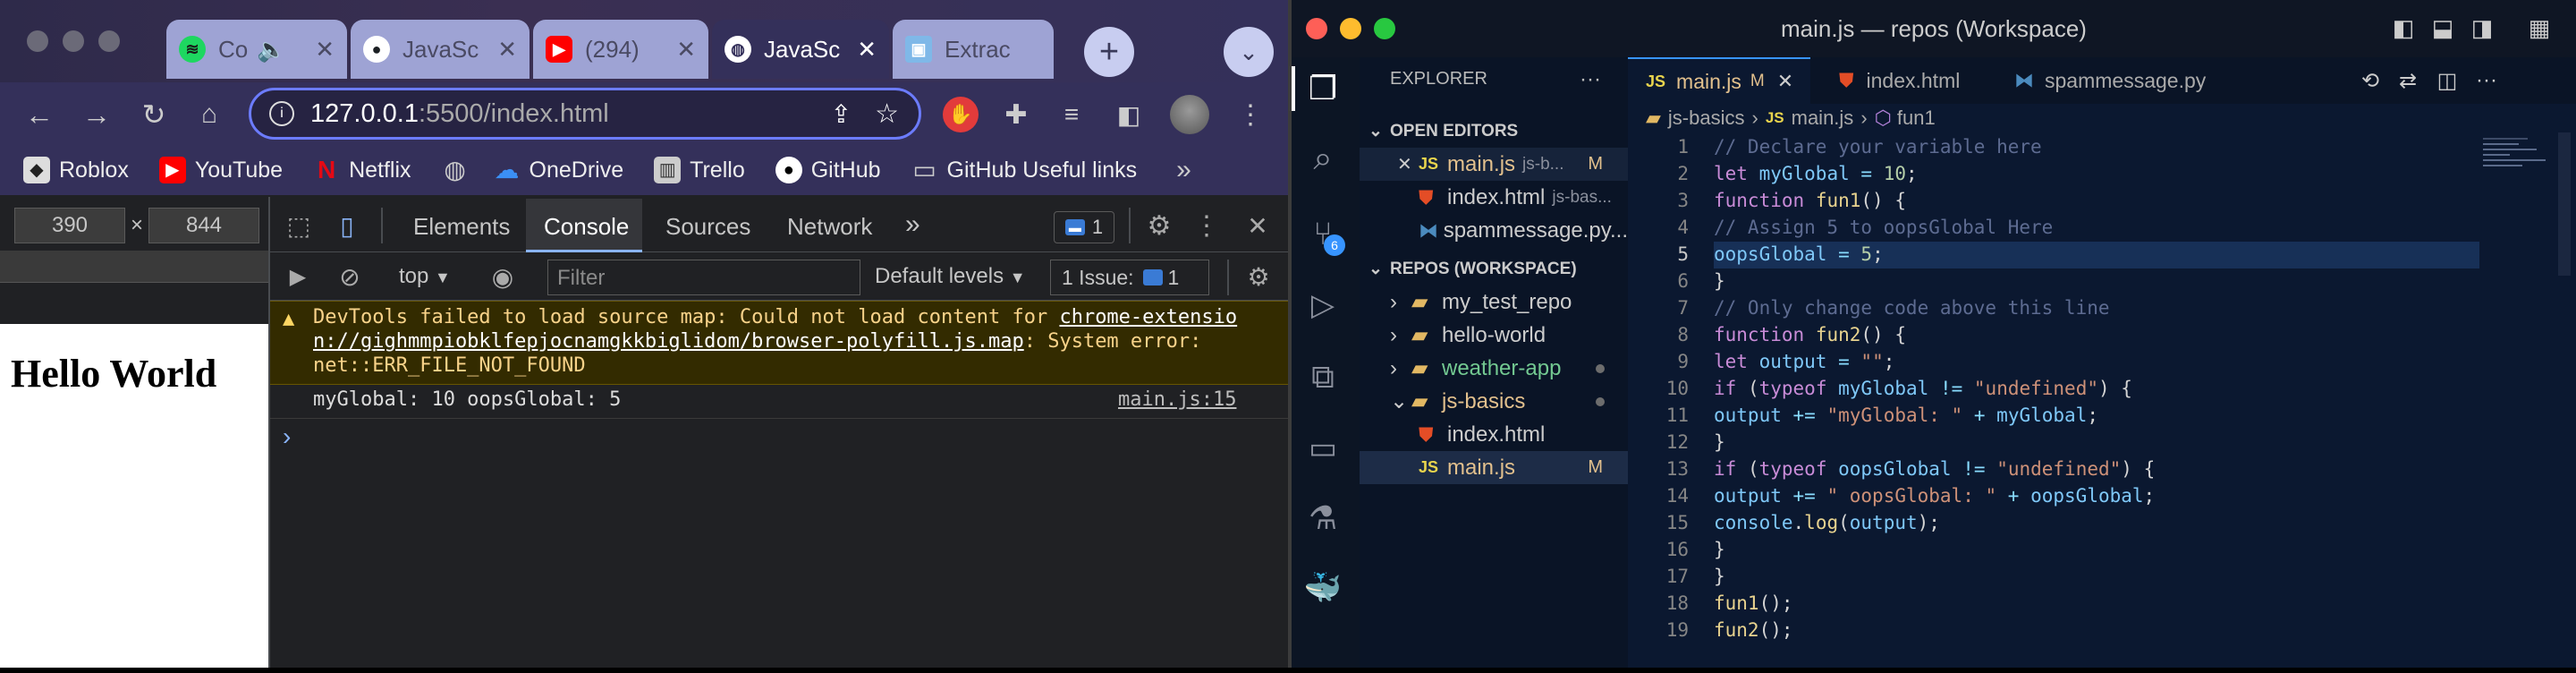 This screenshot has width=2576, height=673. I want to click on inspect-element-icon: ⬚, so click(299, 226).